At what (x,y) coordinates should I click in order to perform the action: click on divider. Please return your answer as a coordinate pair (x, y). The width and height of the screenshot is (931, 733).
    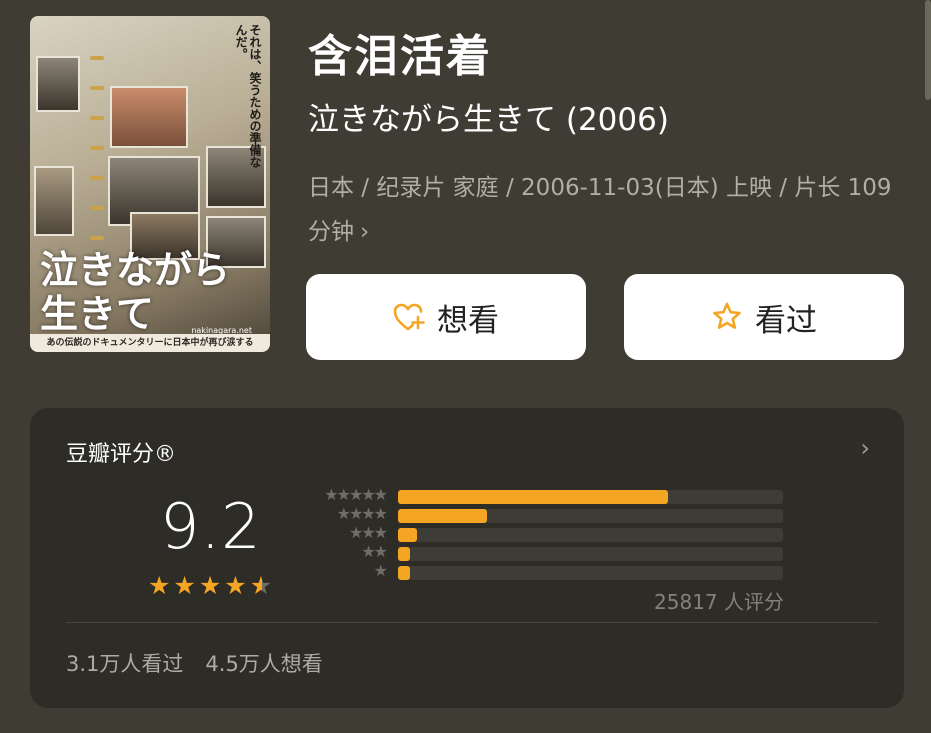
    Looking at the image, I should click on (472, 622).